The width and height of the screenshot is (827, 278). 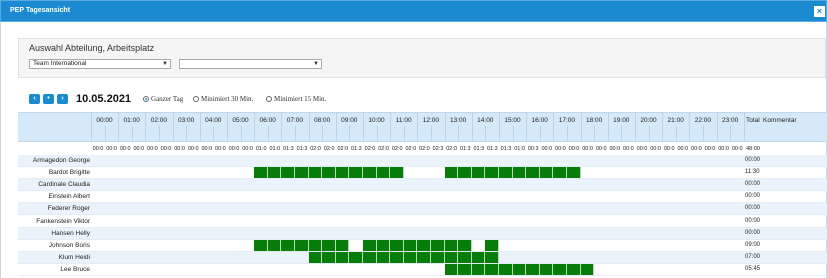 I want to click on employee-name: Bardot Brigitte, so click(x=69, y=173).